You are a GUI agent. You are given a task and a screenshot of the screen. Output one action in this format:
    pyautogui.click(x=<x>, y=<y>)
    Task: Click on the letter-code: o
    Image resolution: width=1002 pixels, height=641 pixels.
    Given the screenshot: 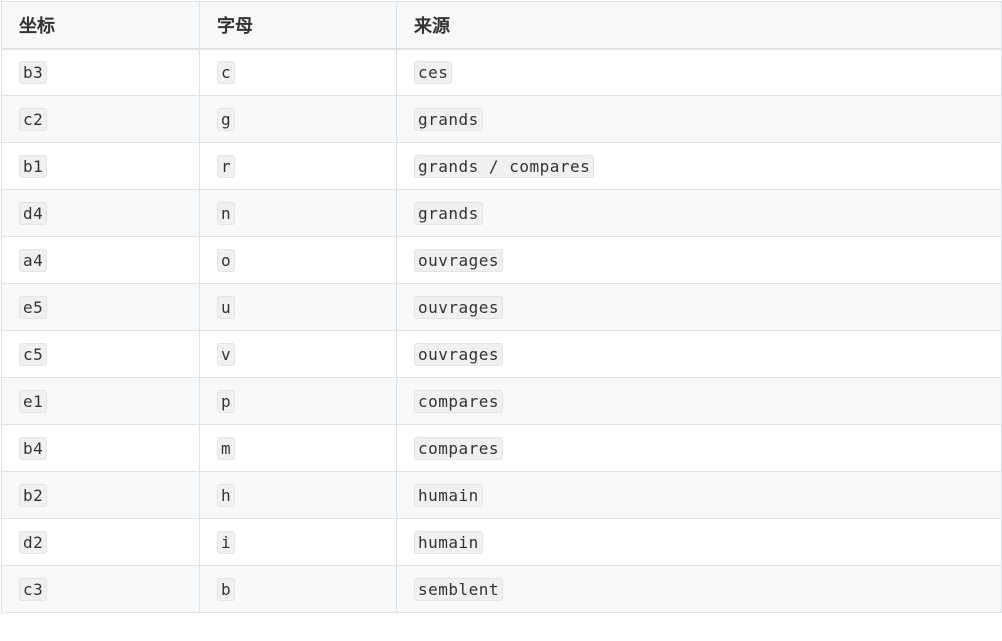 What is the action you would take?
    pyautogui.click(x=226, y=260)
    